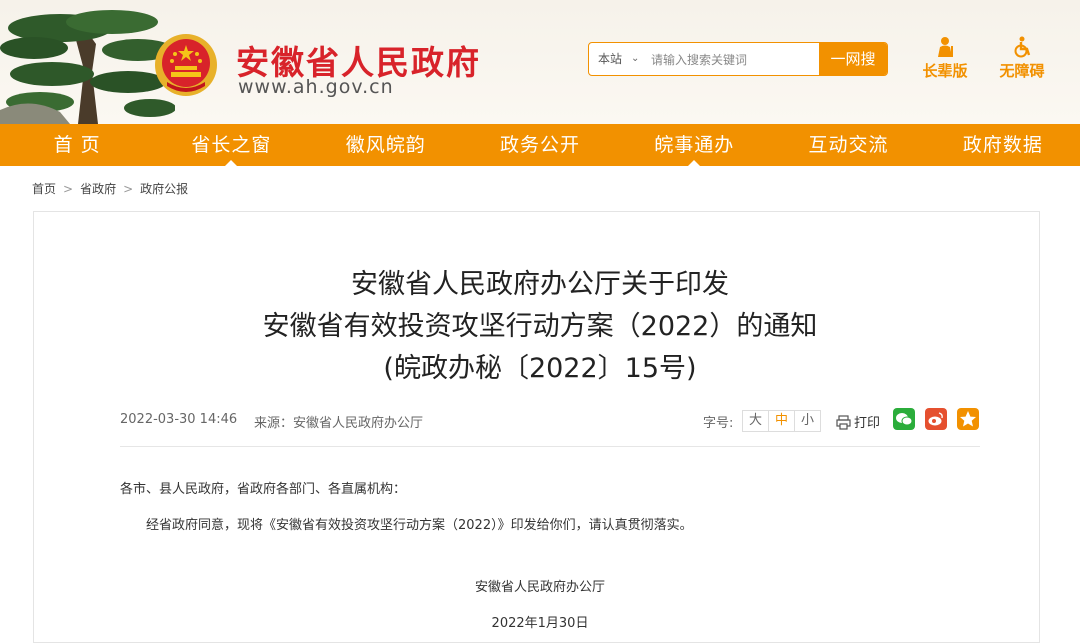 The width and height of the screenshot is (1080, 643). What do you see at coordinates (807, 421) in the screenshot?
I see `font-size-small-button: 小` at bounding box center [807, 421].